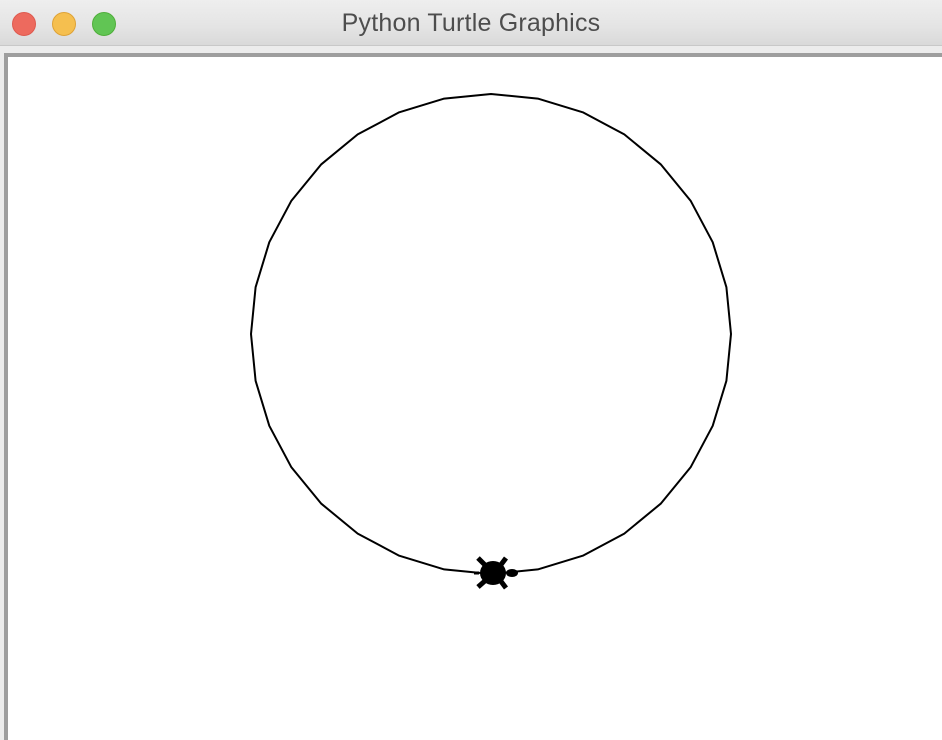 The width and height of the screenshot is (942, 740). I want to click on turtle-icon, so click(496, 573).